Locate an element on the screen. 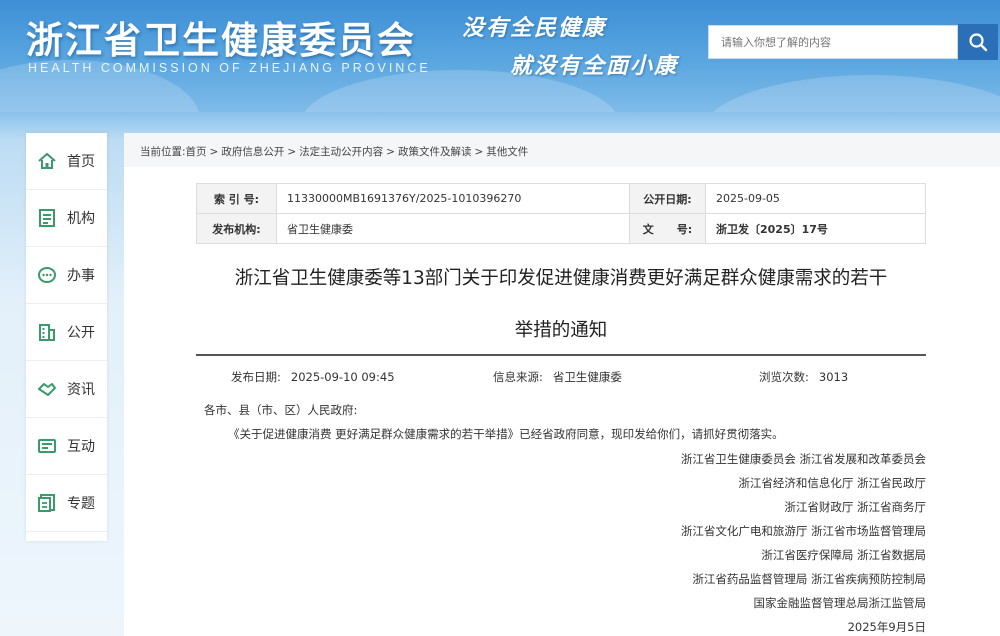 Image resolution: width=1000 pixels, height=636 pixels. publisher-label: 发布机构: is located at coordinates (236, 228).